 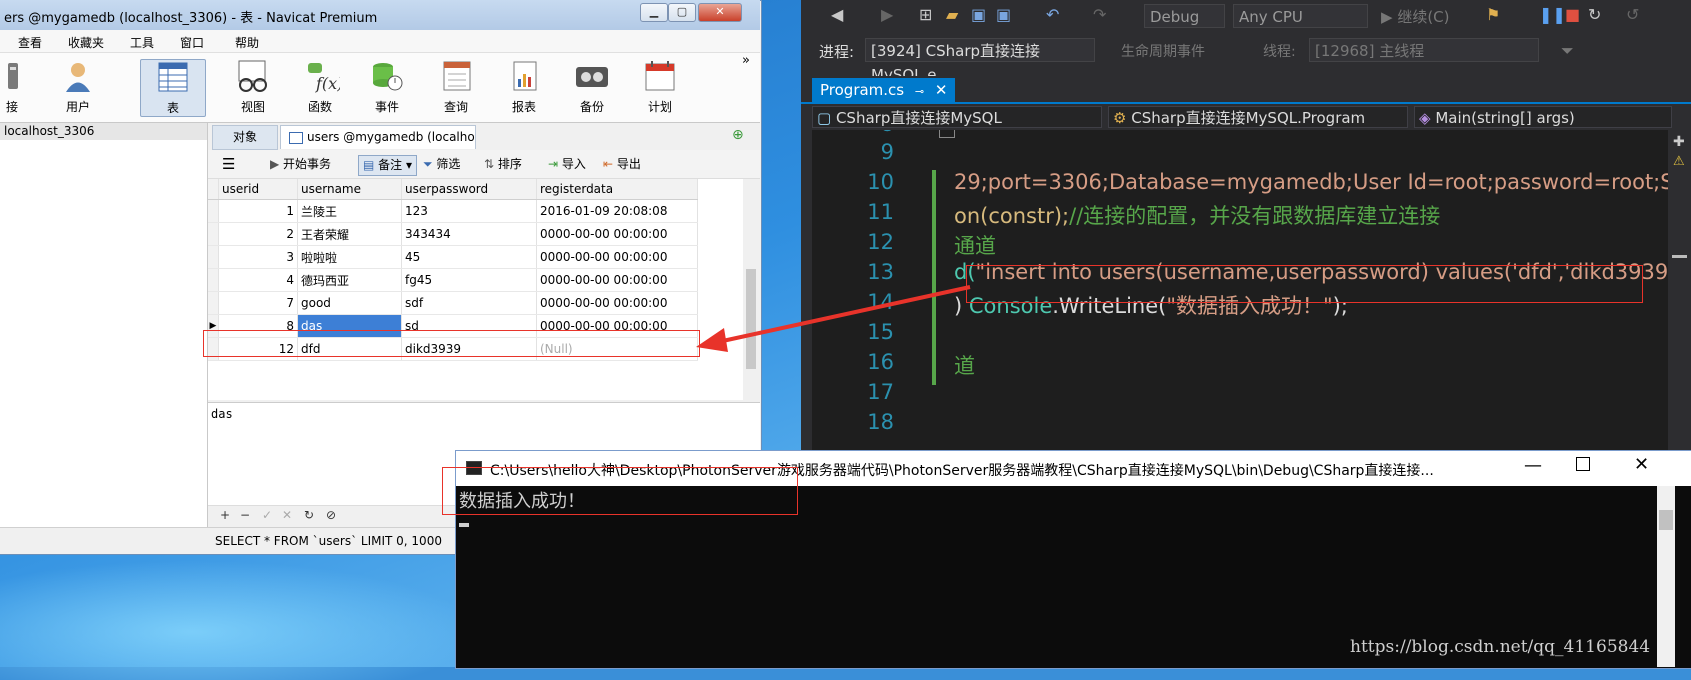 I want to click on forward-icon: ▶, so click(x=887, y=14).